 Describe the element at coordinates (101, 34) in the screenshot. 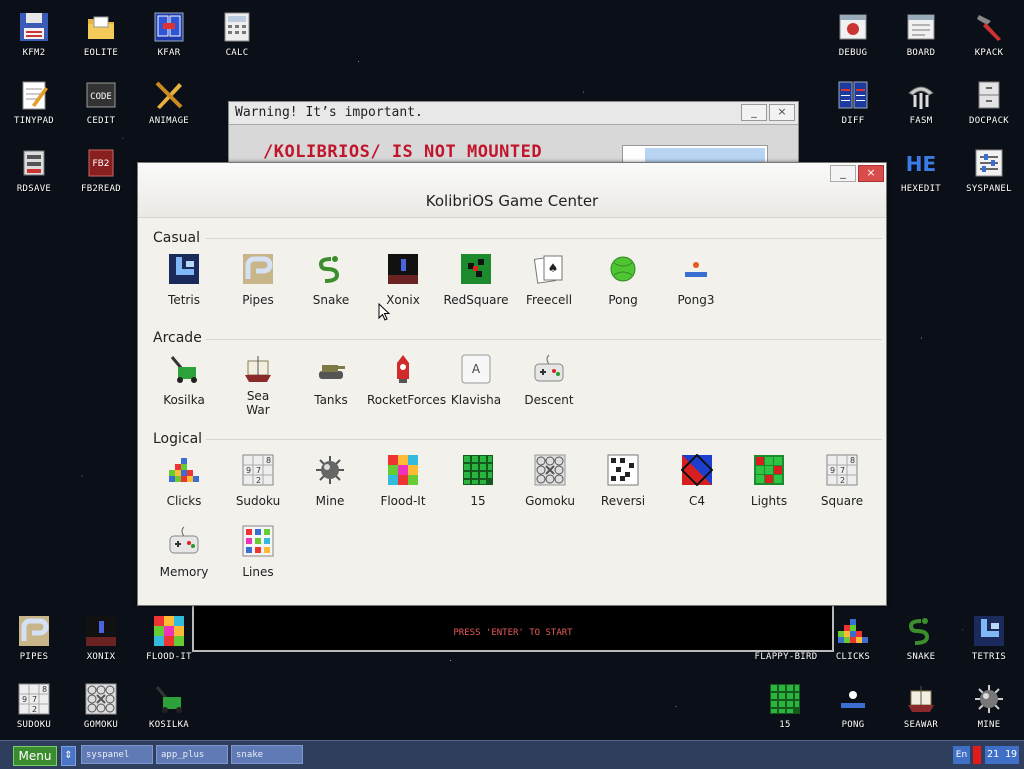

I see `desktop-icon-eolite: EOLITE` at that location.